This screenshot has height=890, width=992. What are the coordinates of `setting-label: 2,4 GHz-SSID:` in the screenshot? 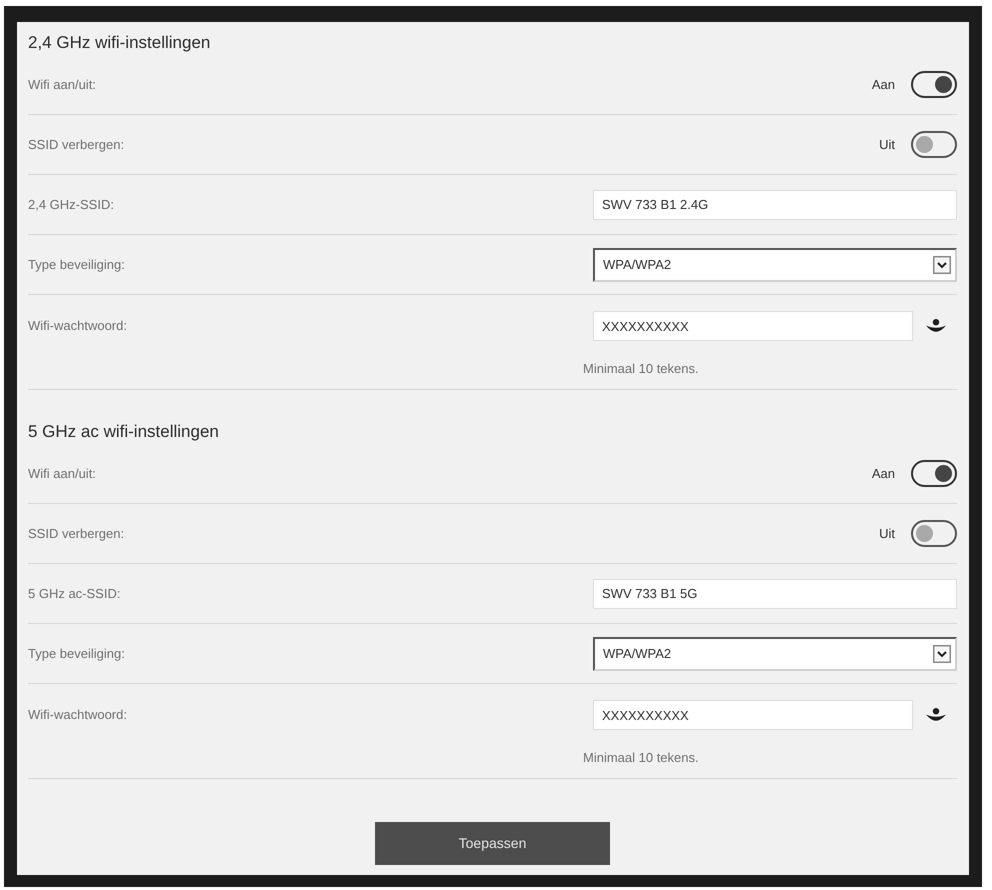 It's located at (71, 205).